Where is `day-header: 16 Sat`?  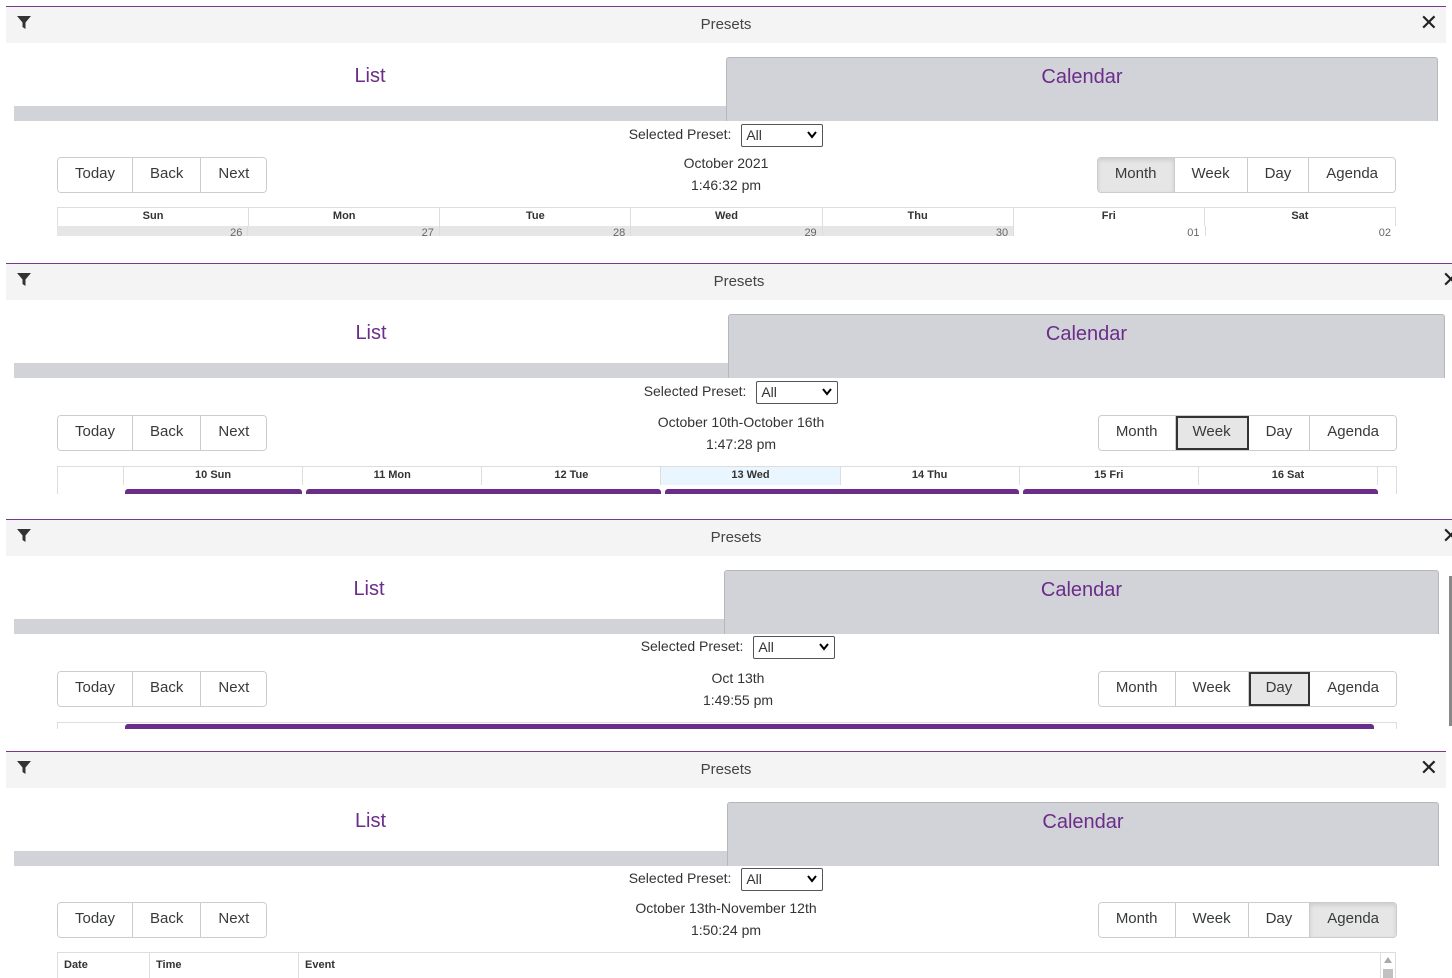 day-header: 16 Sat is located at coordinates (1288, 476).